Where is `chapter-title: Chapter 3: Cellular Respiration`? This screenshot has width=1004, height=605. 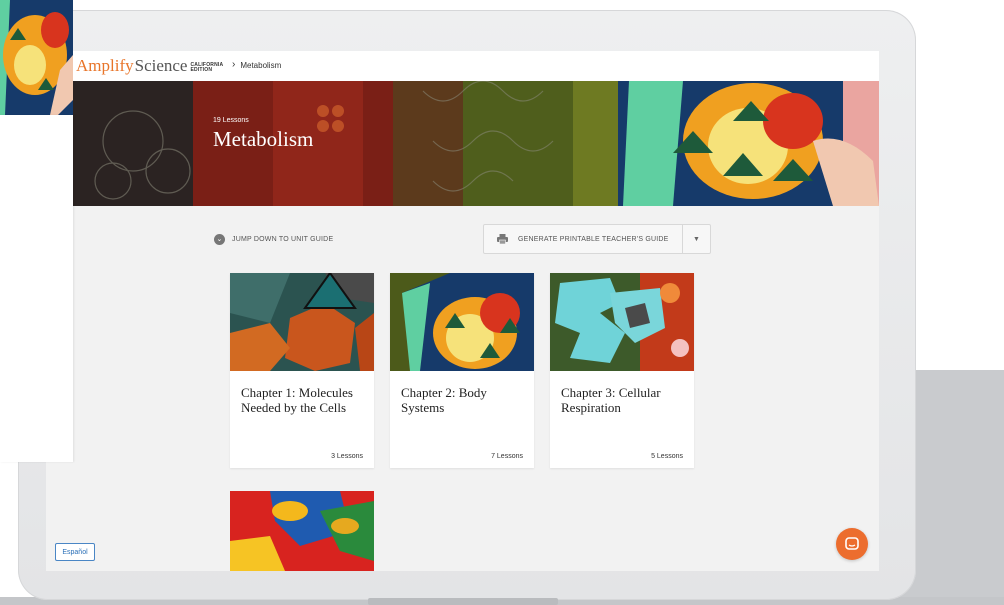 chapter-title: Chapter 3: Cellular Respiration is located at coordinates (611, 400).